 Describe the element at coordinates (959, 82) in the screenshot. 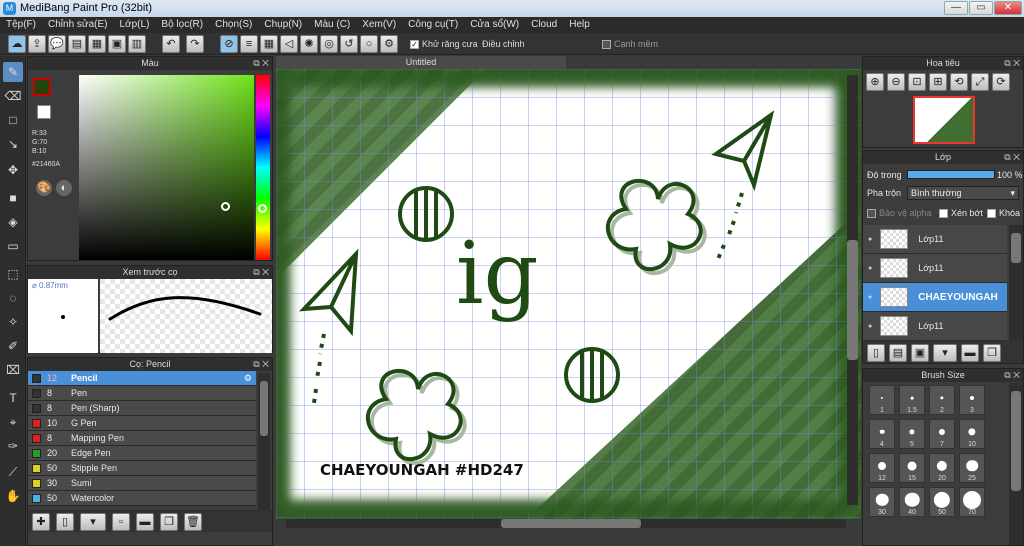

I see `rotate-left-icon: ⟲` at that location.